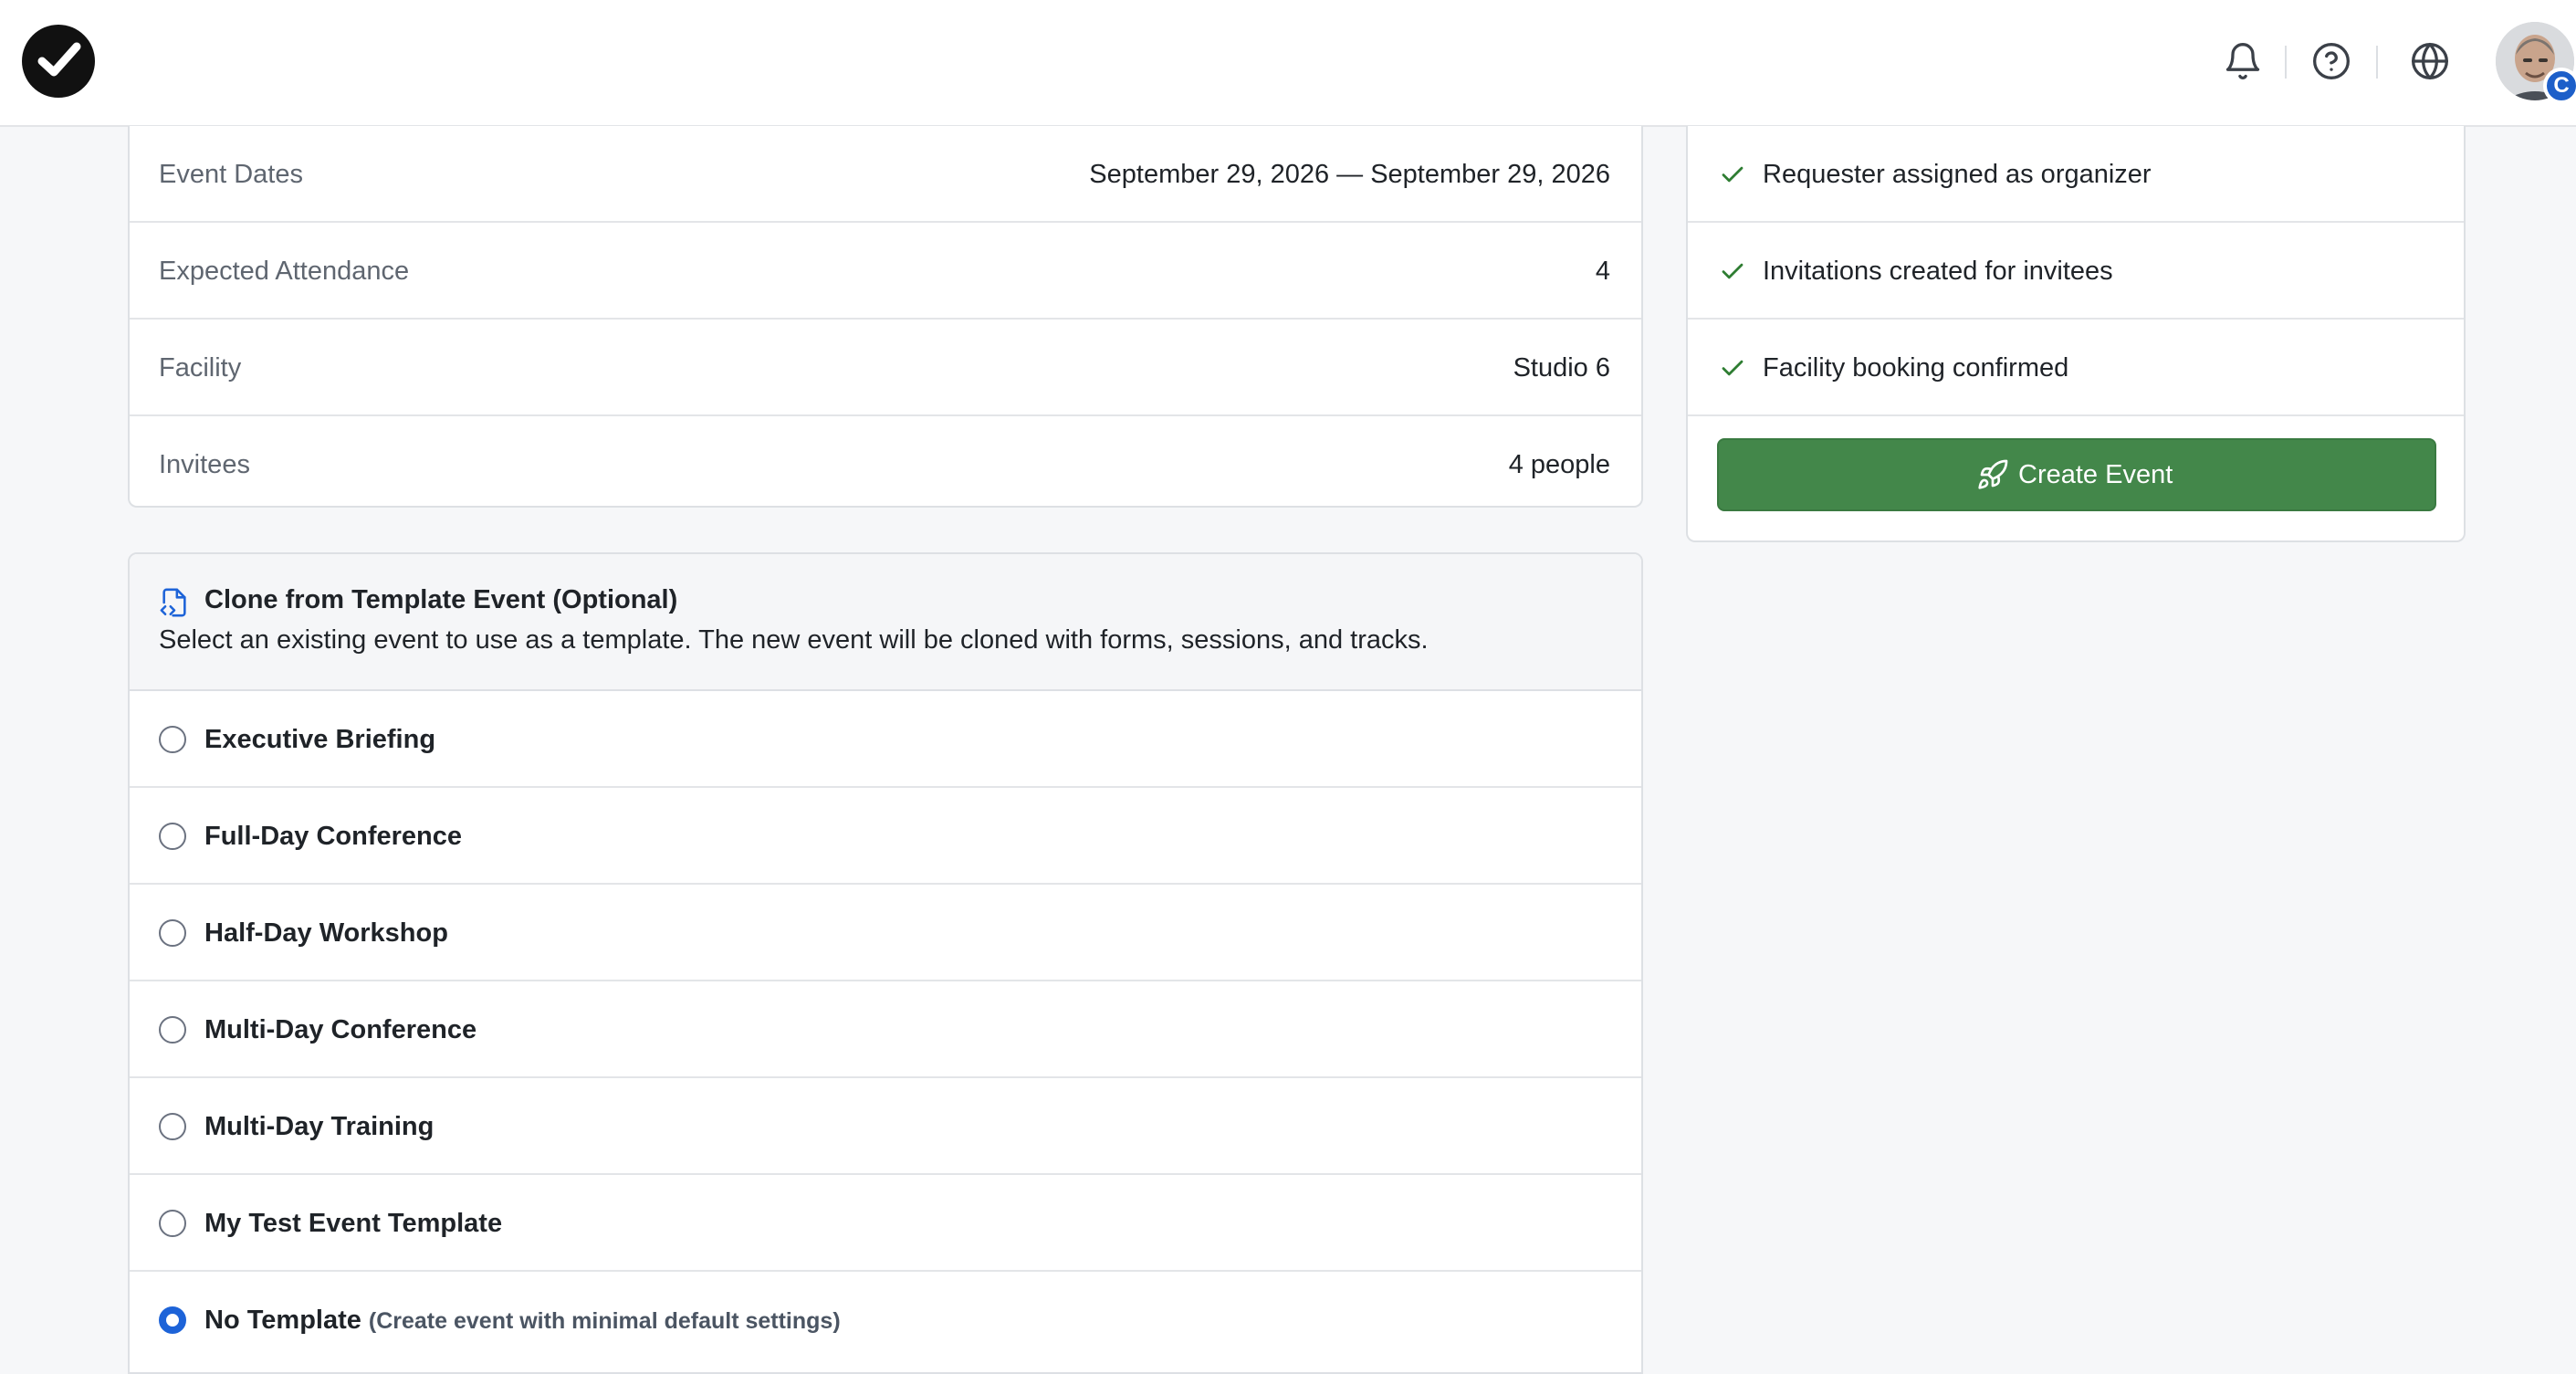  What do you see at coordinates (2331, 61) in the screenshot?
I see `help-icon` at bounding box center [2331, 61].